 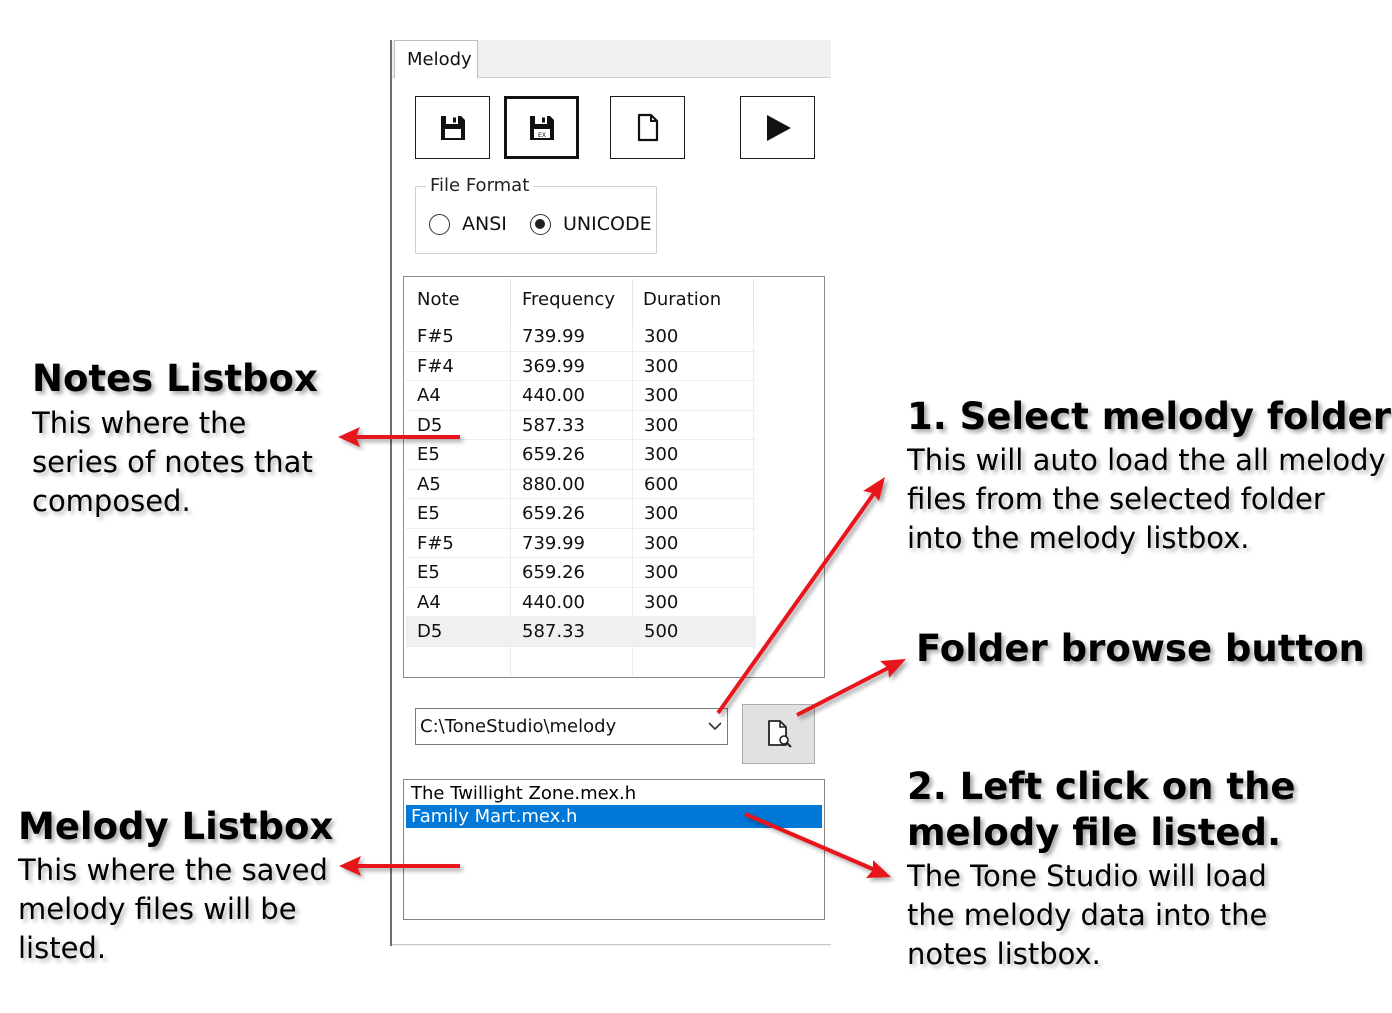 What do you see at coordinates (851, 688) in the screenshot?
I see `arrow-browse-button` at bounding box center [851, 688].